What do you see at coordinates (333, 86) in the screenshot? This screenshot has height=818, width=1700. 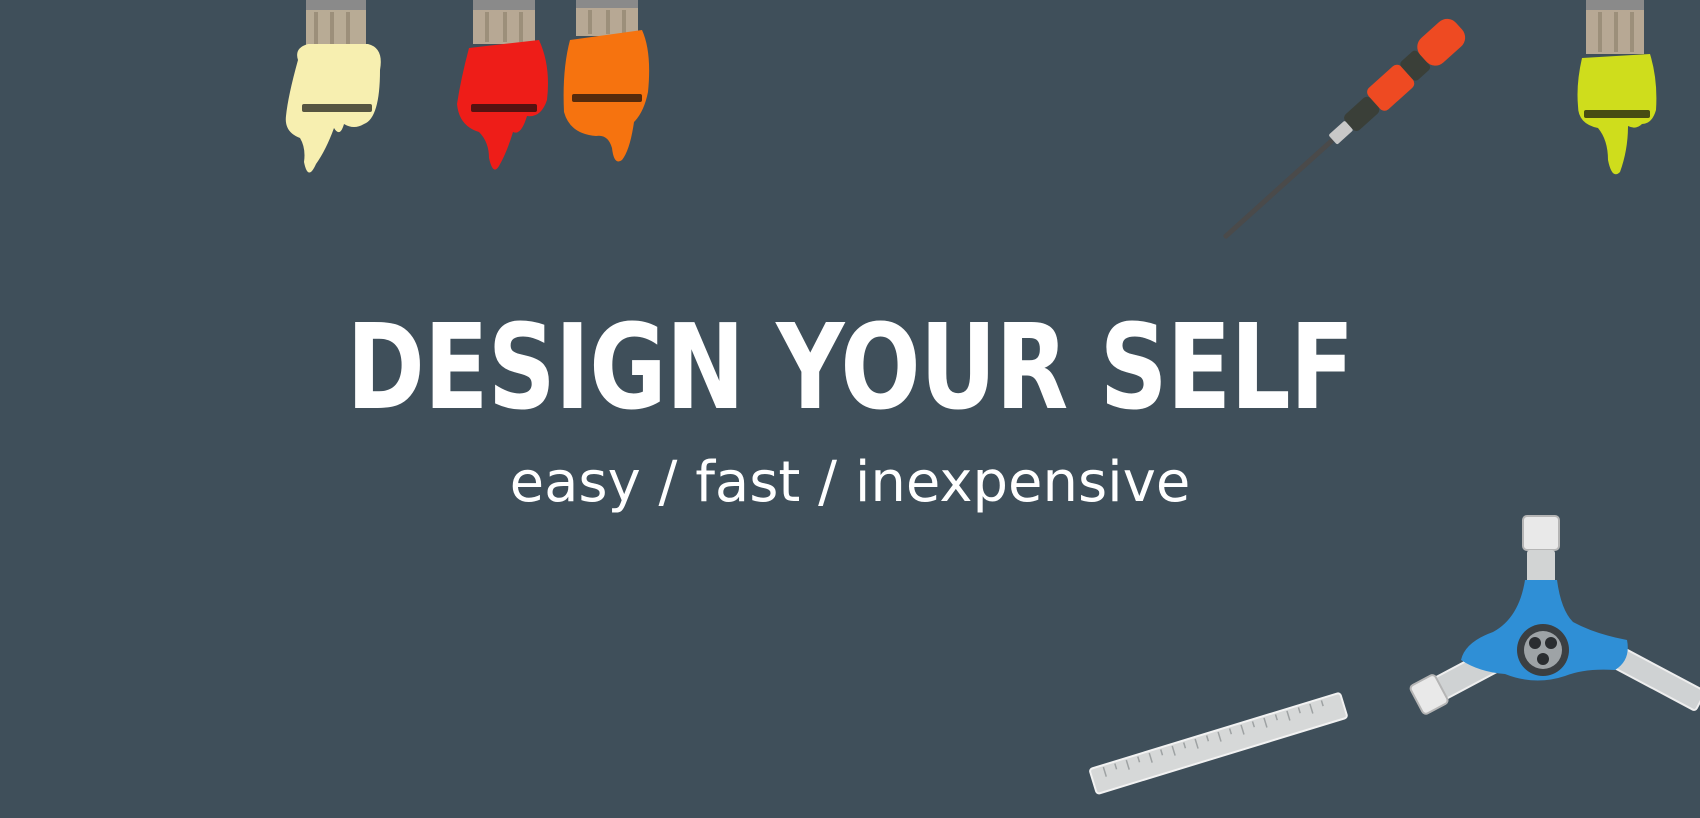 I see `paintbrush-cream-icon` at bounding box center [333, 86].